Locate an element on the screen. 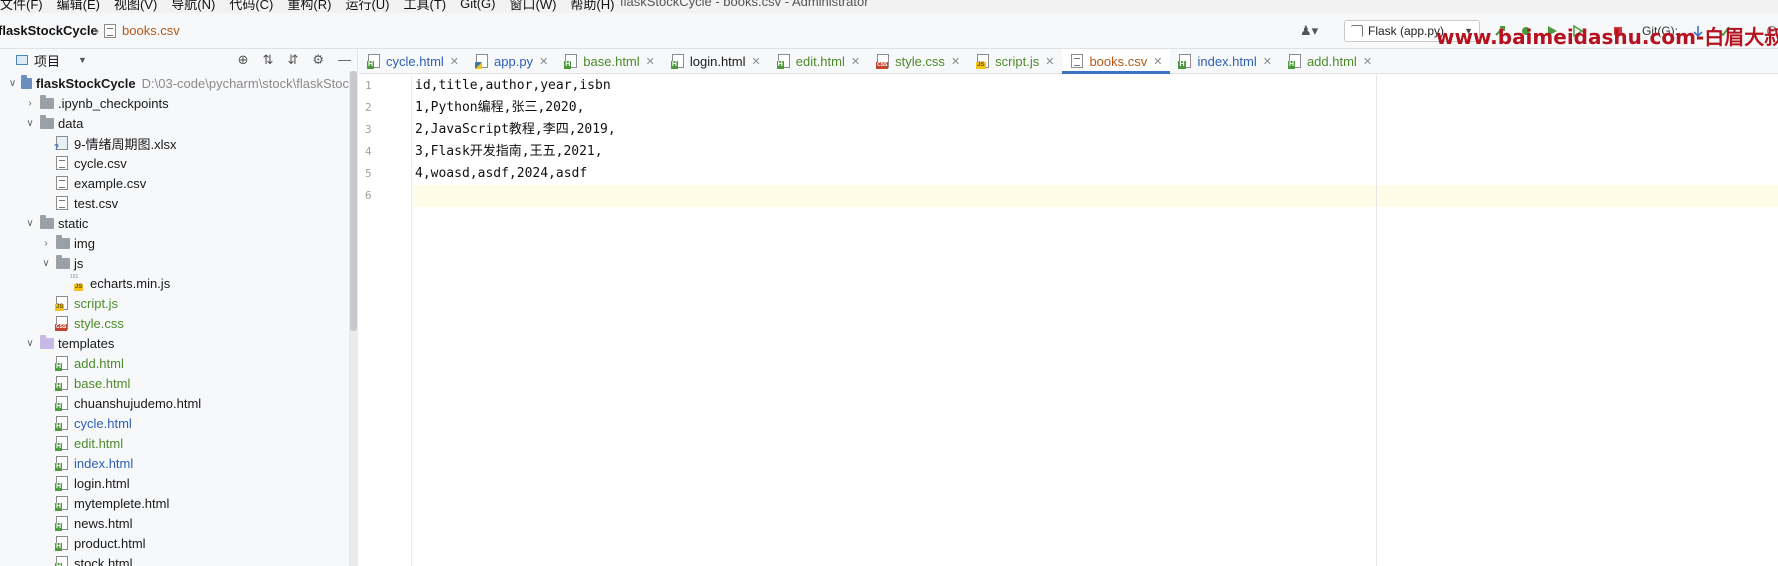 This screenshot has height=566, width=1778. hide-icon: — is located at coordinates (344, 60).